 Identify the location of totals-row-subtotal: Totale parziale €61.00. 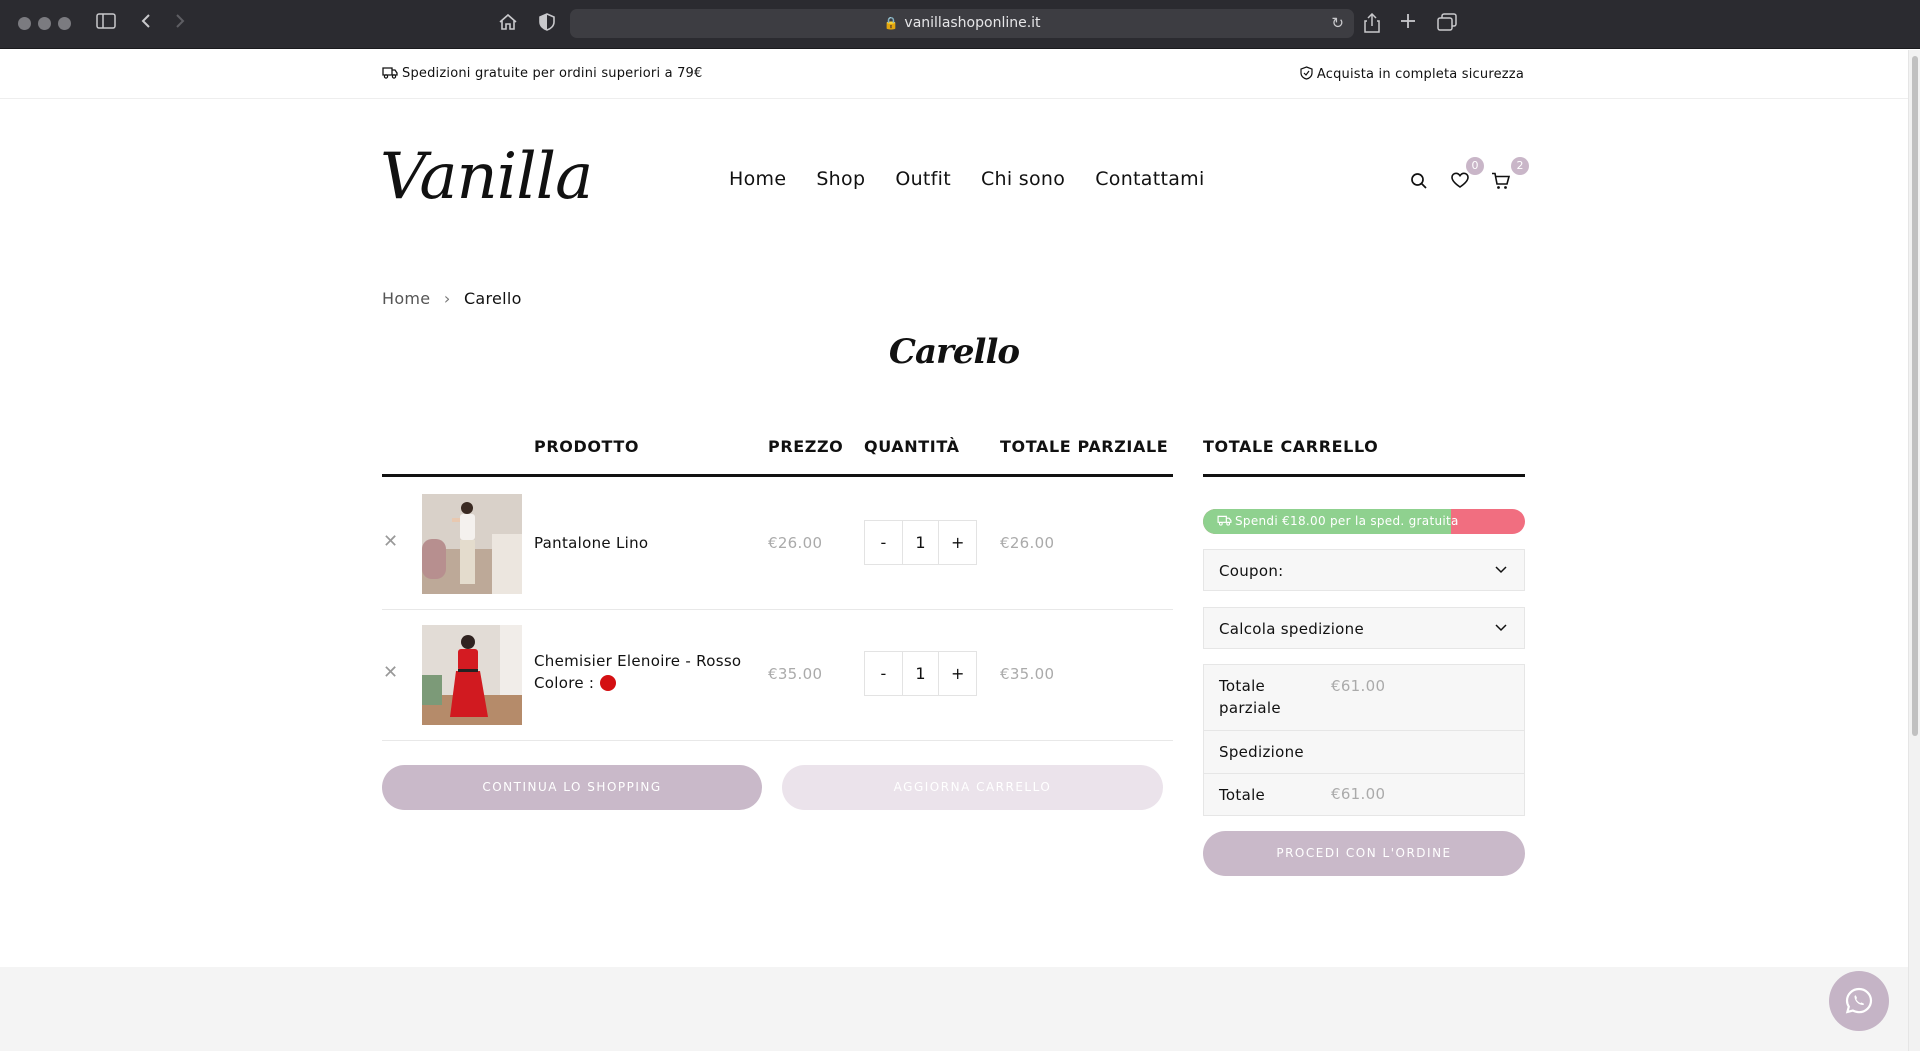
(1364, 698).